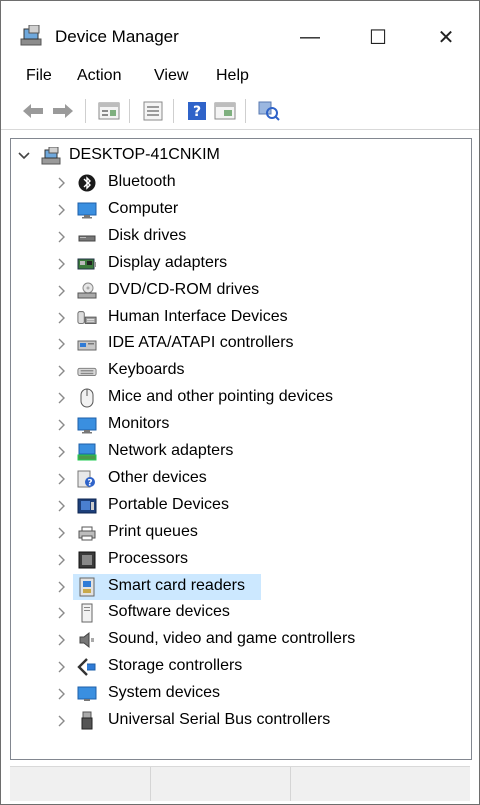 Image resolution: width=480 pixels, height=805 pixels. I want to click on tree-item: Storage controllers, so click(241, 667).